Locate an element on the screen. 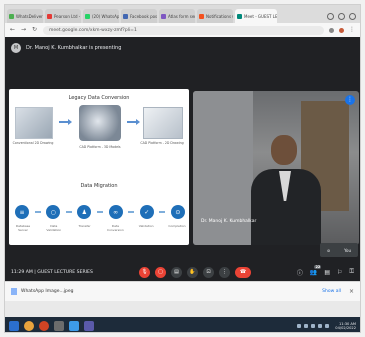 Image resolution: width=365 pixels, height=337 pixels. extension-icon is located at coordinates (331, 30).